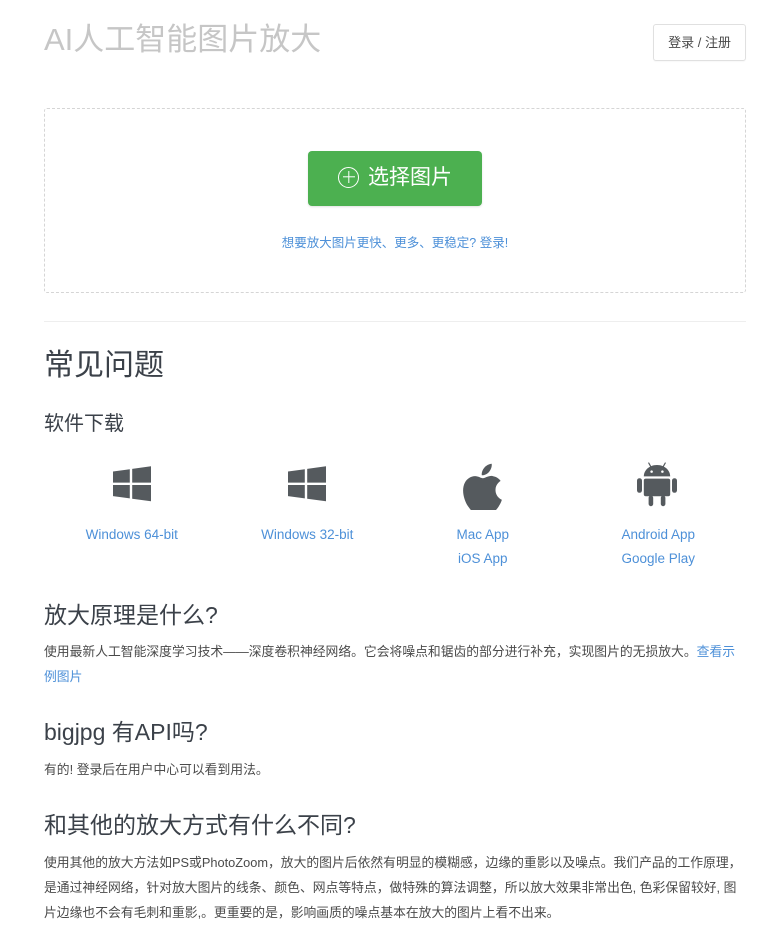 This screenshot has width=776, height=926. What do you see at coordinates (658, 535) in the screenshot?
I see `download-link: Android App` at bounding box center [658, 535].